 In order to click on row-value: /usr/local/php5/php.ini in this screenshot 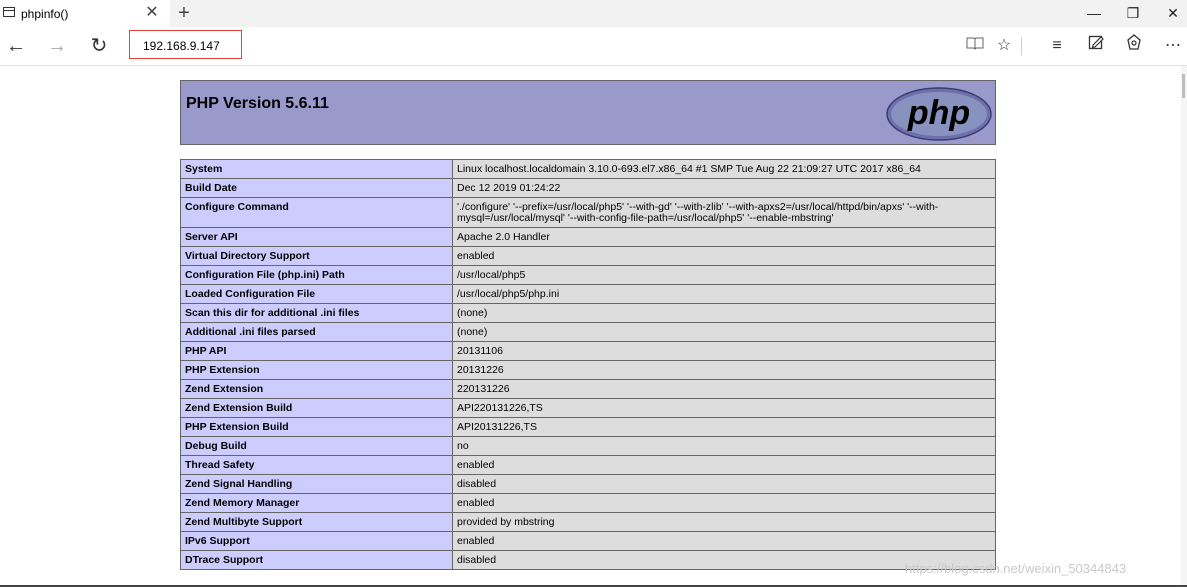, I will do `click(724, 294)`.